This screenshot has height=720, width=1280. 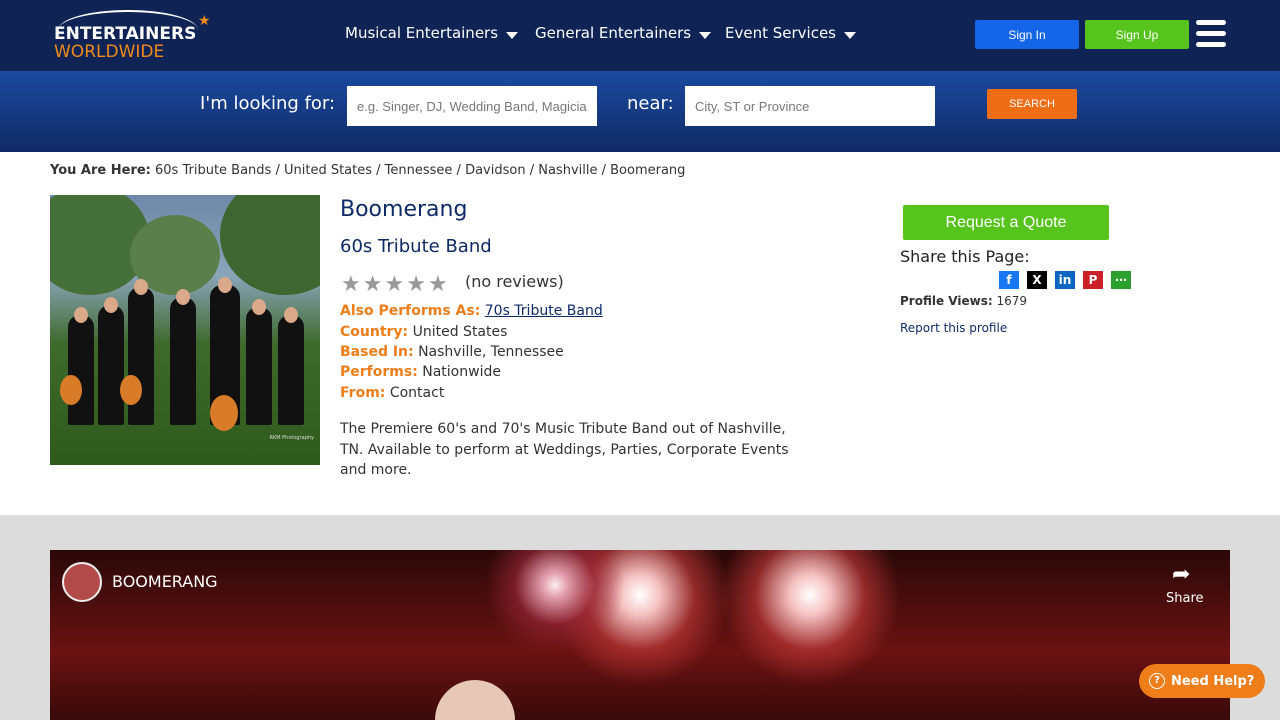 What do you see at coordinates (780, 33) in the screenshot?
I see `nav-label: Event Services` at bounding box center [780, 33].